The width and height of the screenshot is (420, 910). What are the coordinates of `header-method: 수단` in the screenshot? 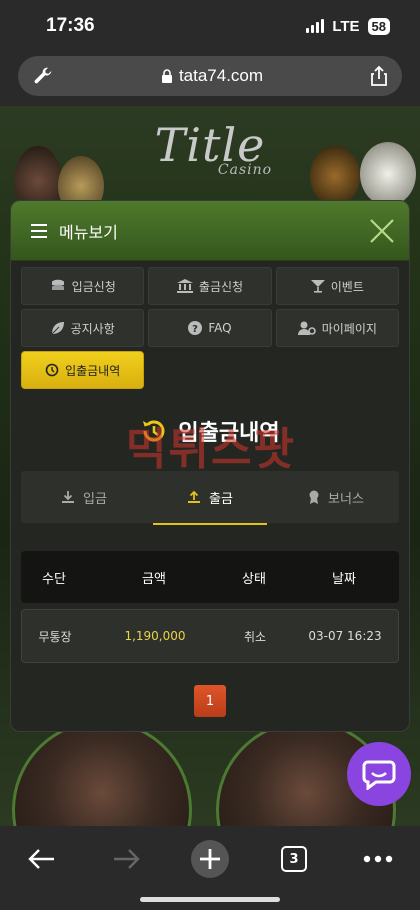 It's located at (54, 579).